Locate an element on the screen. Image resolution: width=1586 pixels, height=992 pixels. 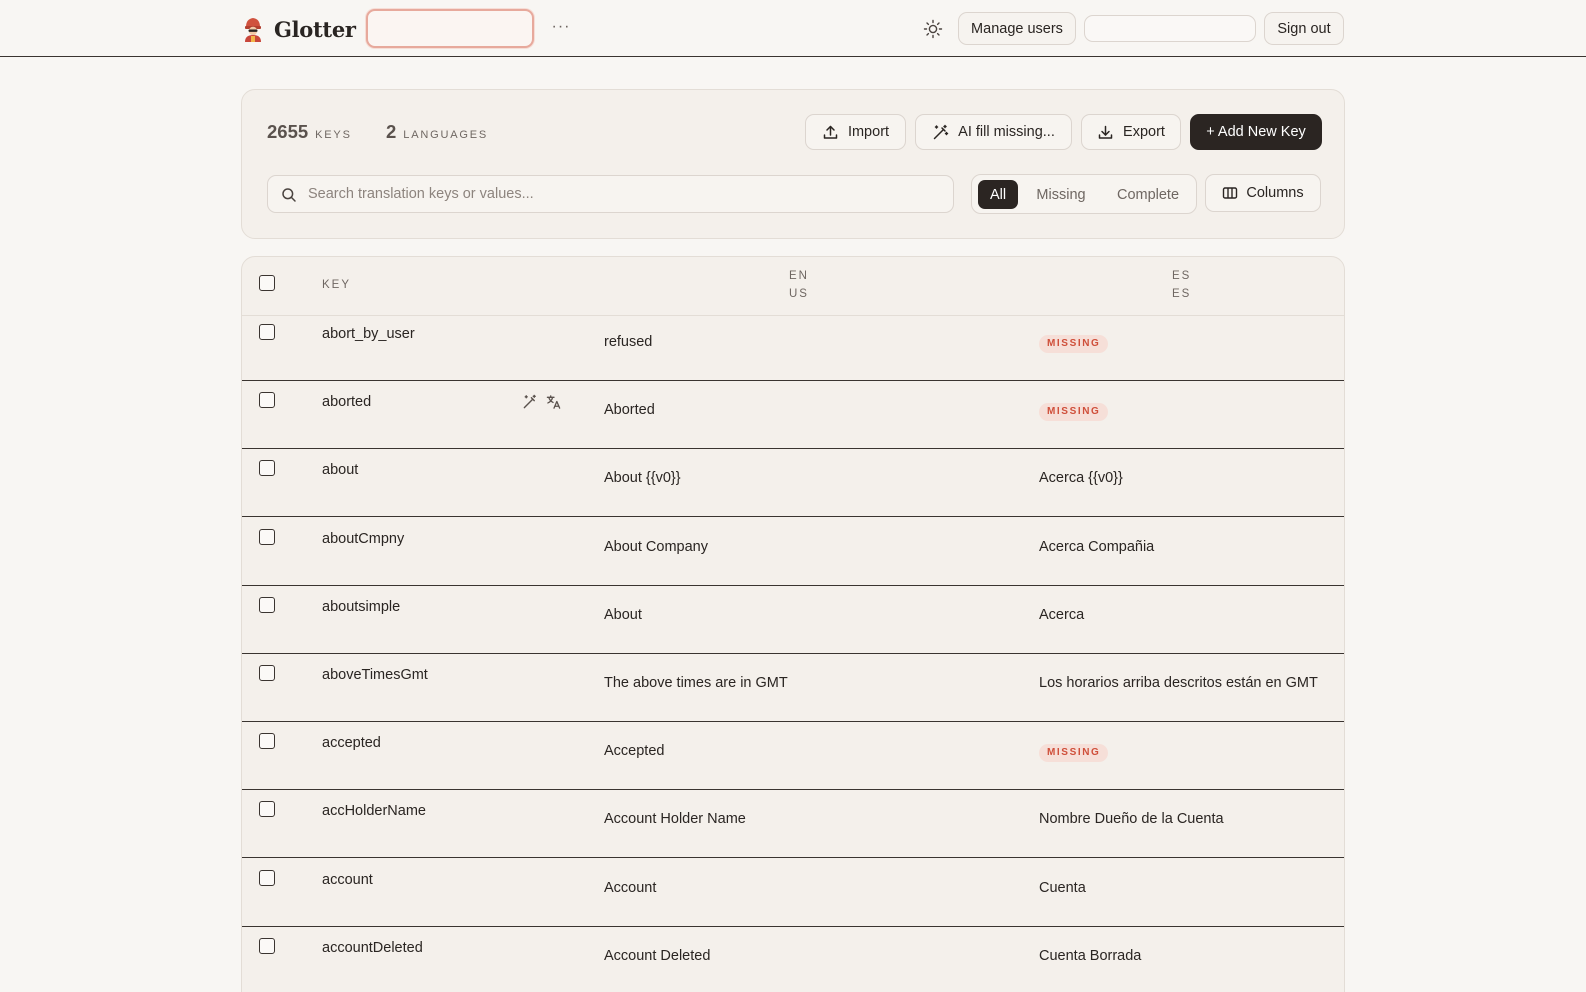
key-cell: account is located at coordinates (347, 880).